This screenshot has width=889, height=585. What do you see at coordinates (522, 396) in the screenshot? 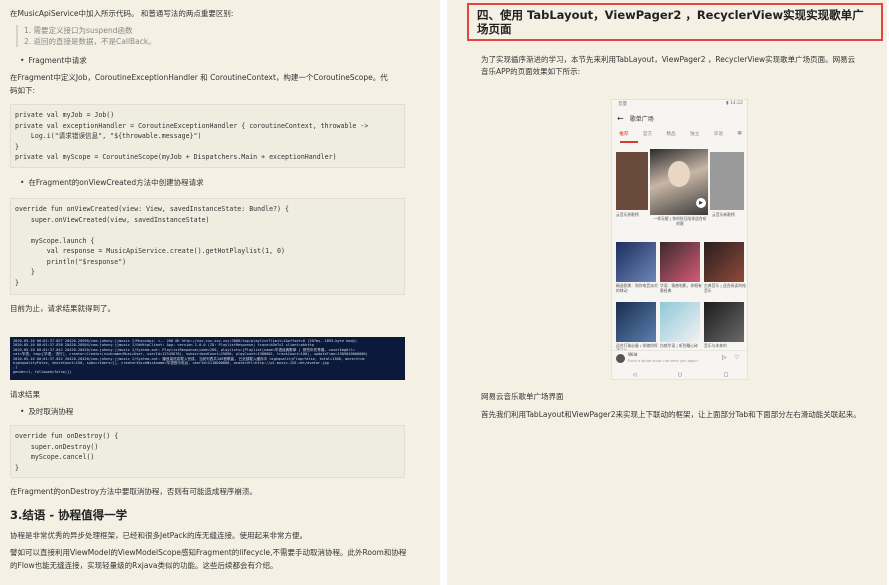
I see `figure-caption: 网易云音乐歌单广场界面` at bounding box center [522, 396].